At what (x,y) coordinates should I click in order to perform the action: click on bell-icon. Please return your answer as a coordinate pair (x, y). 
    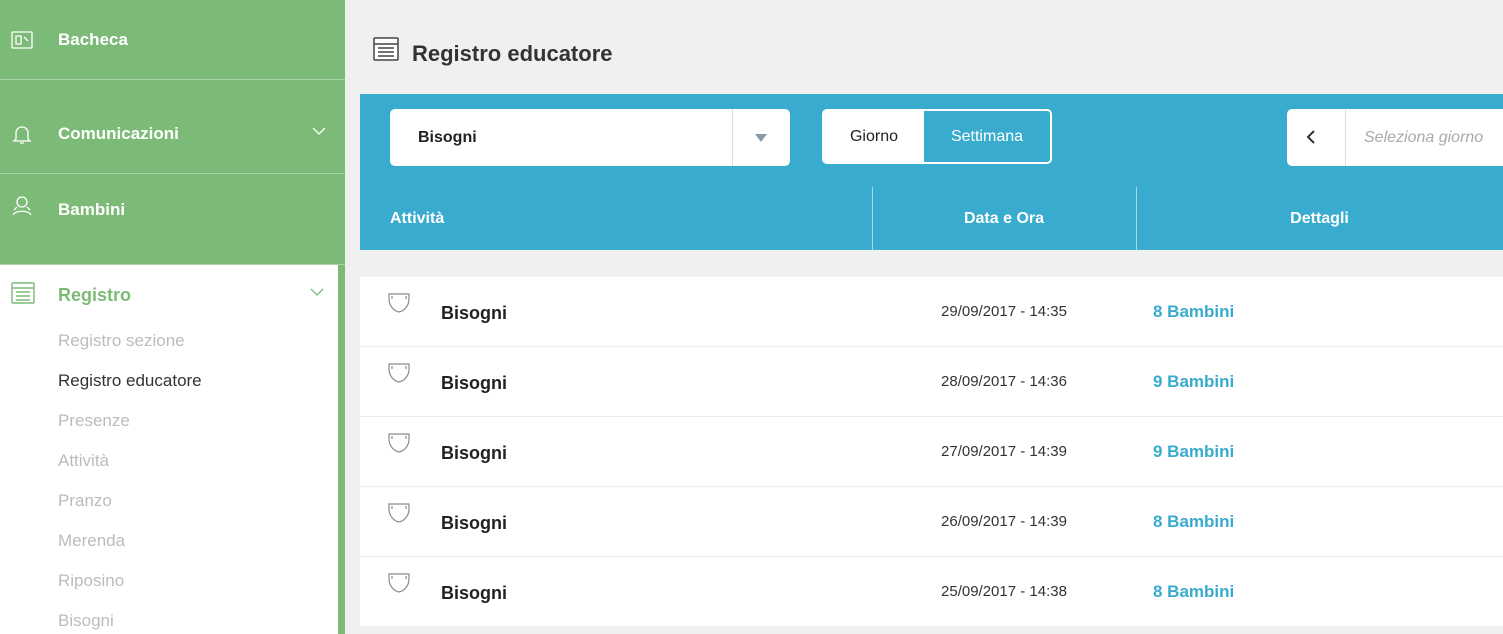
    Looking at the image, I should click on (22, 135).